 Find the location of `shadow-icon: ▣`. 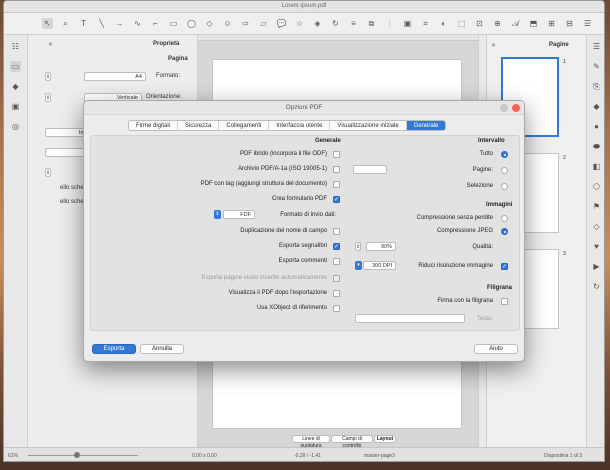

shadow-icon: ▣ is located at coordinates (407, 23).